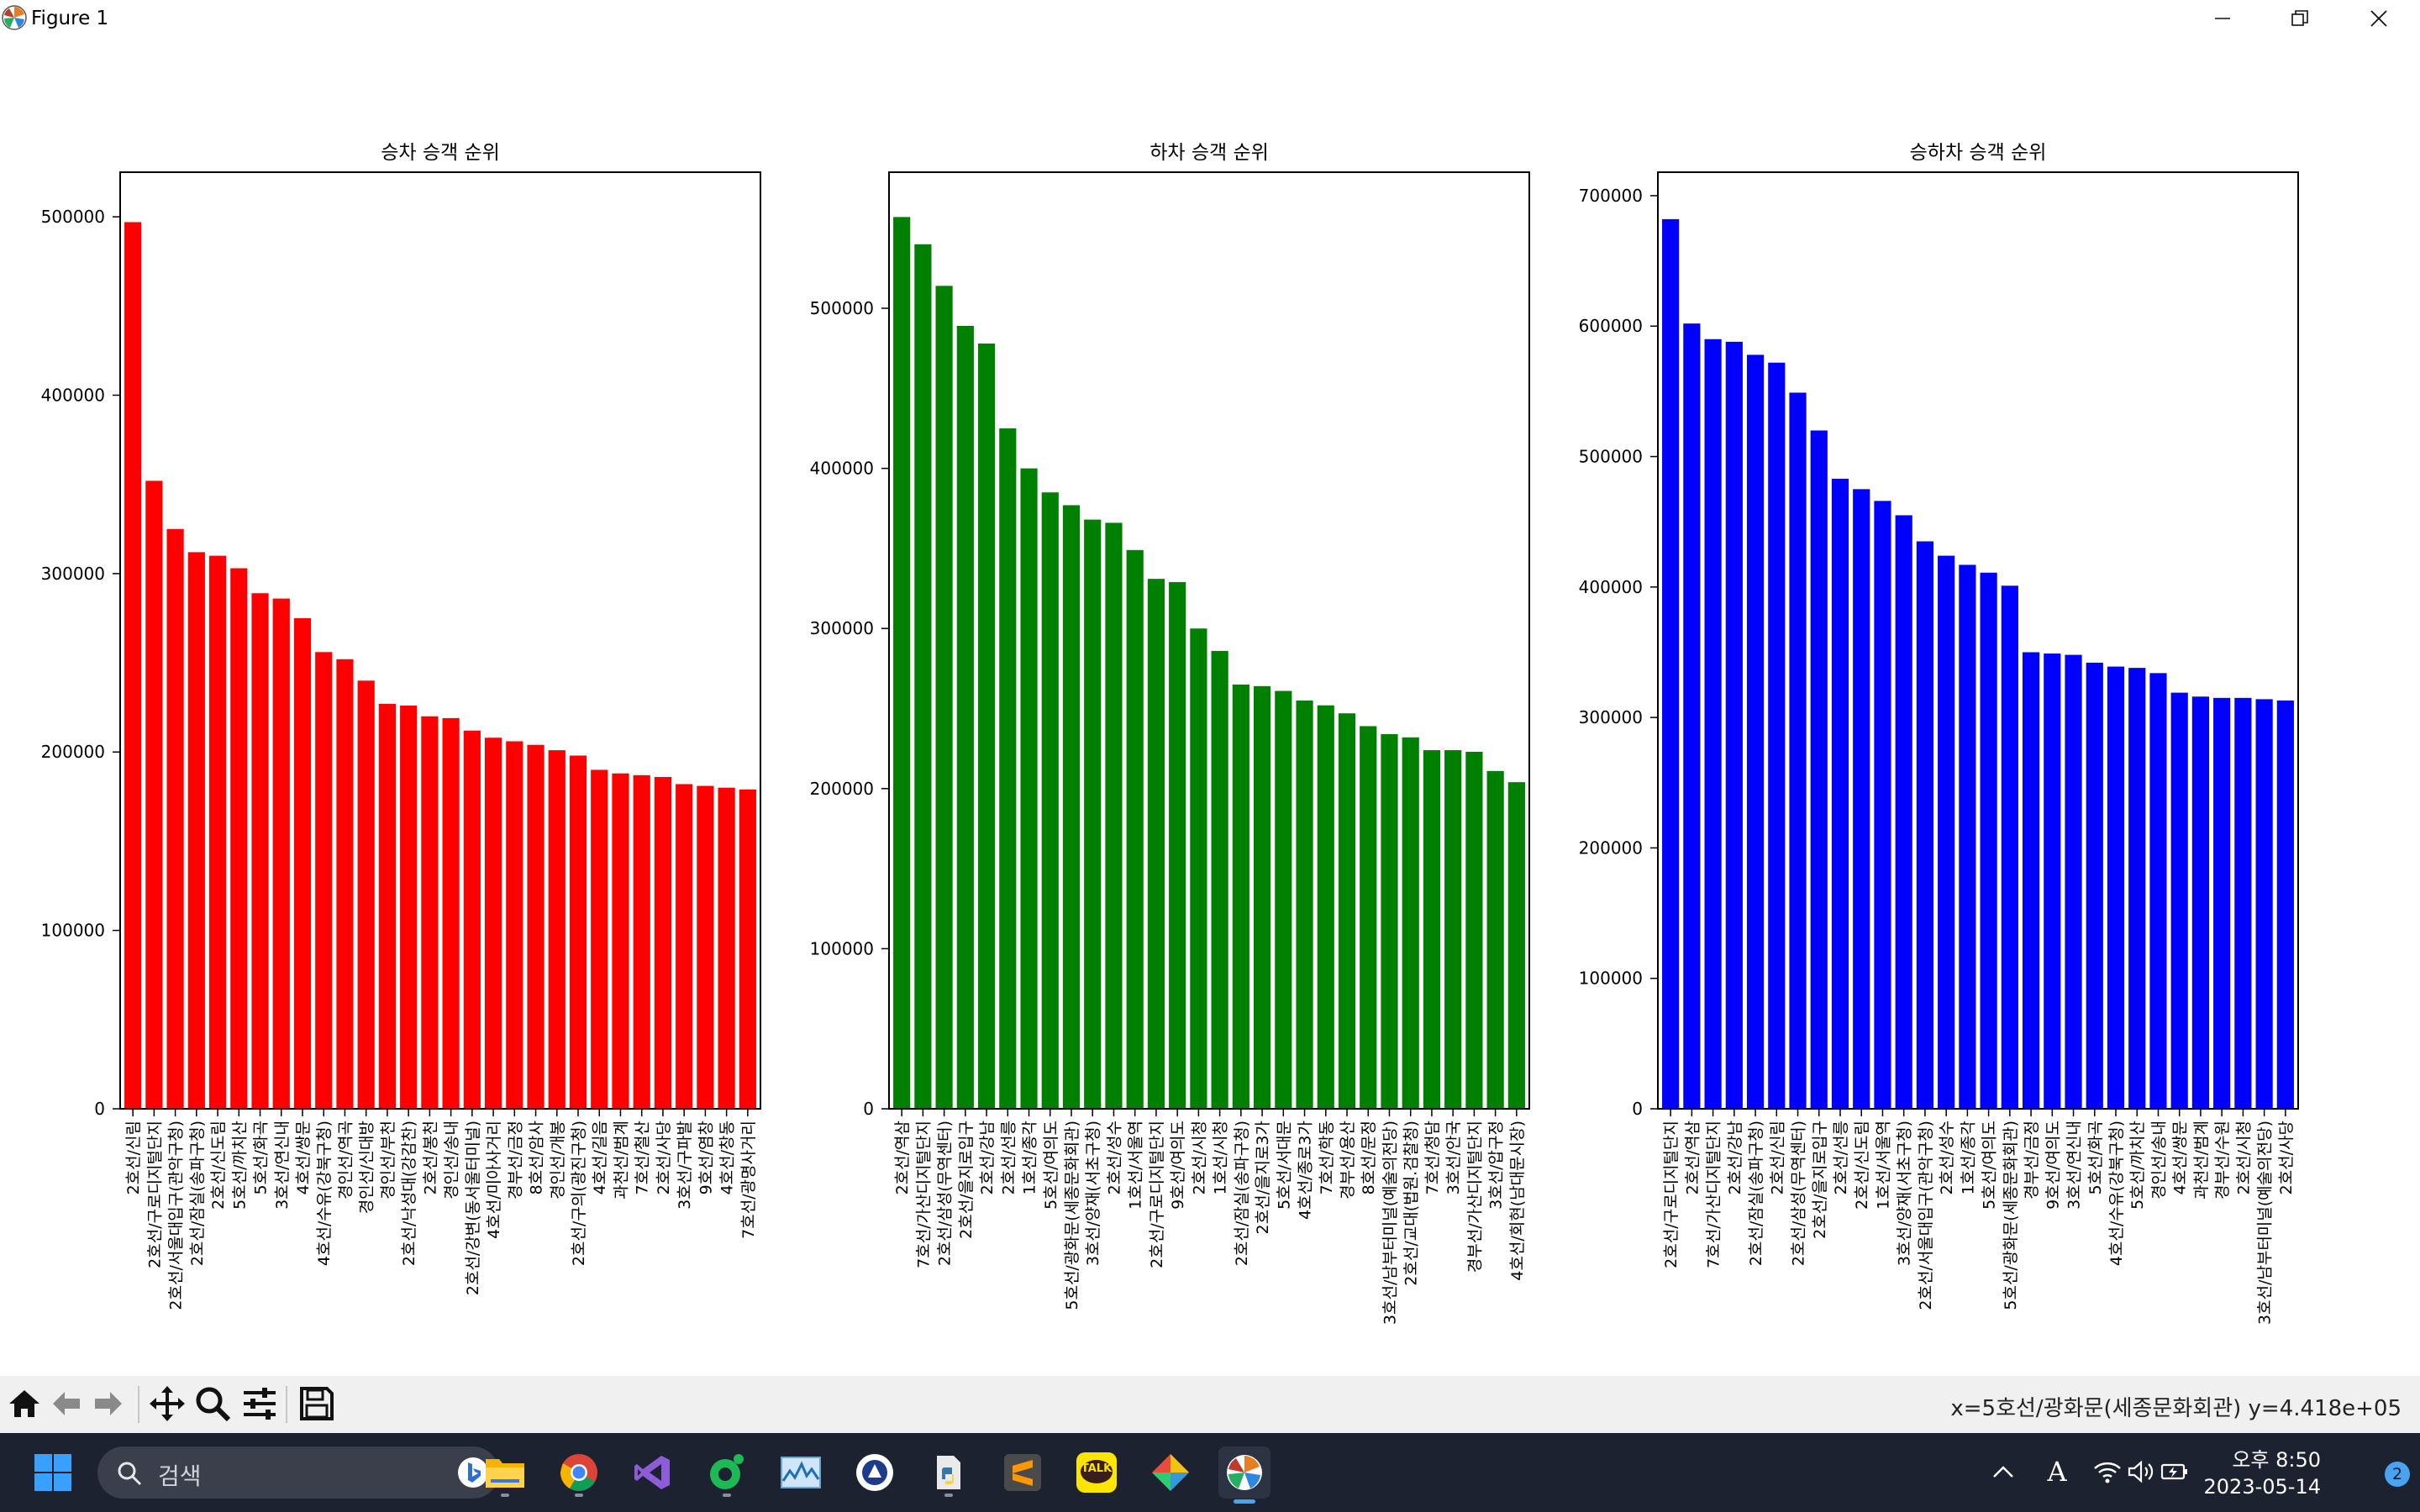 This screenshot has height=1512, width=2420. What do you see at coordinates (515, 1160) in the screenshot?
I see `x-tick-label: 경부선/금정` at bounding box center [515, 1160].